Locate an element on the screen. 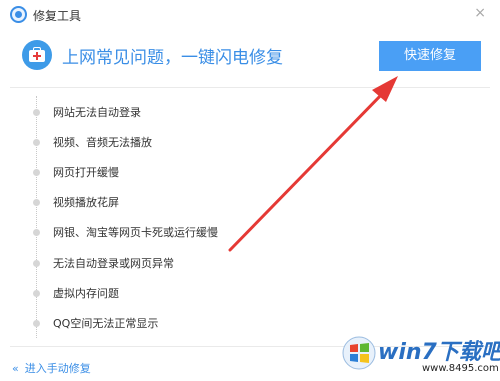 Image resolution: width=500 pixels, height=381 pixels. double-chevron-left-icon: « is located at coordinates (15, 368).